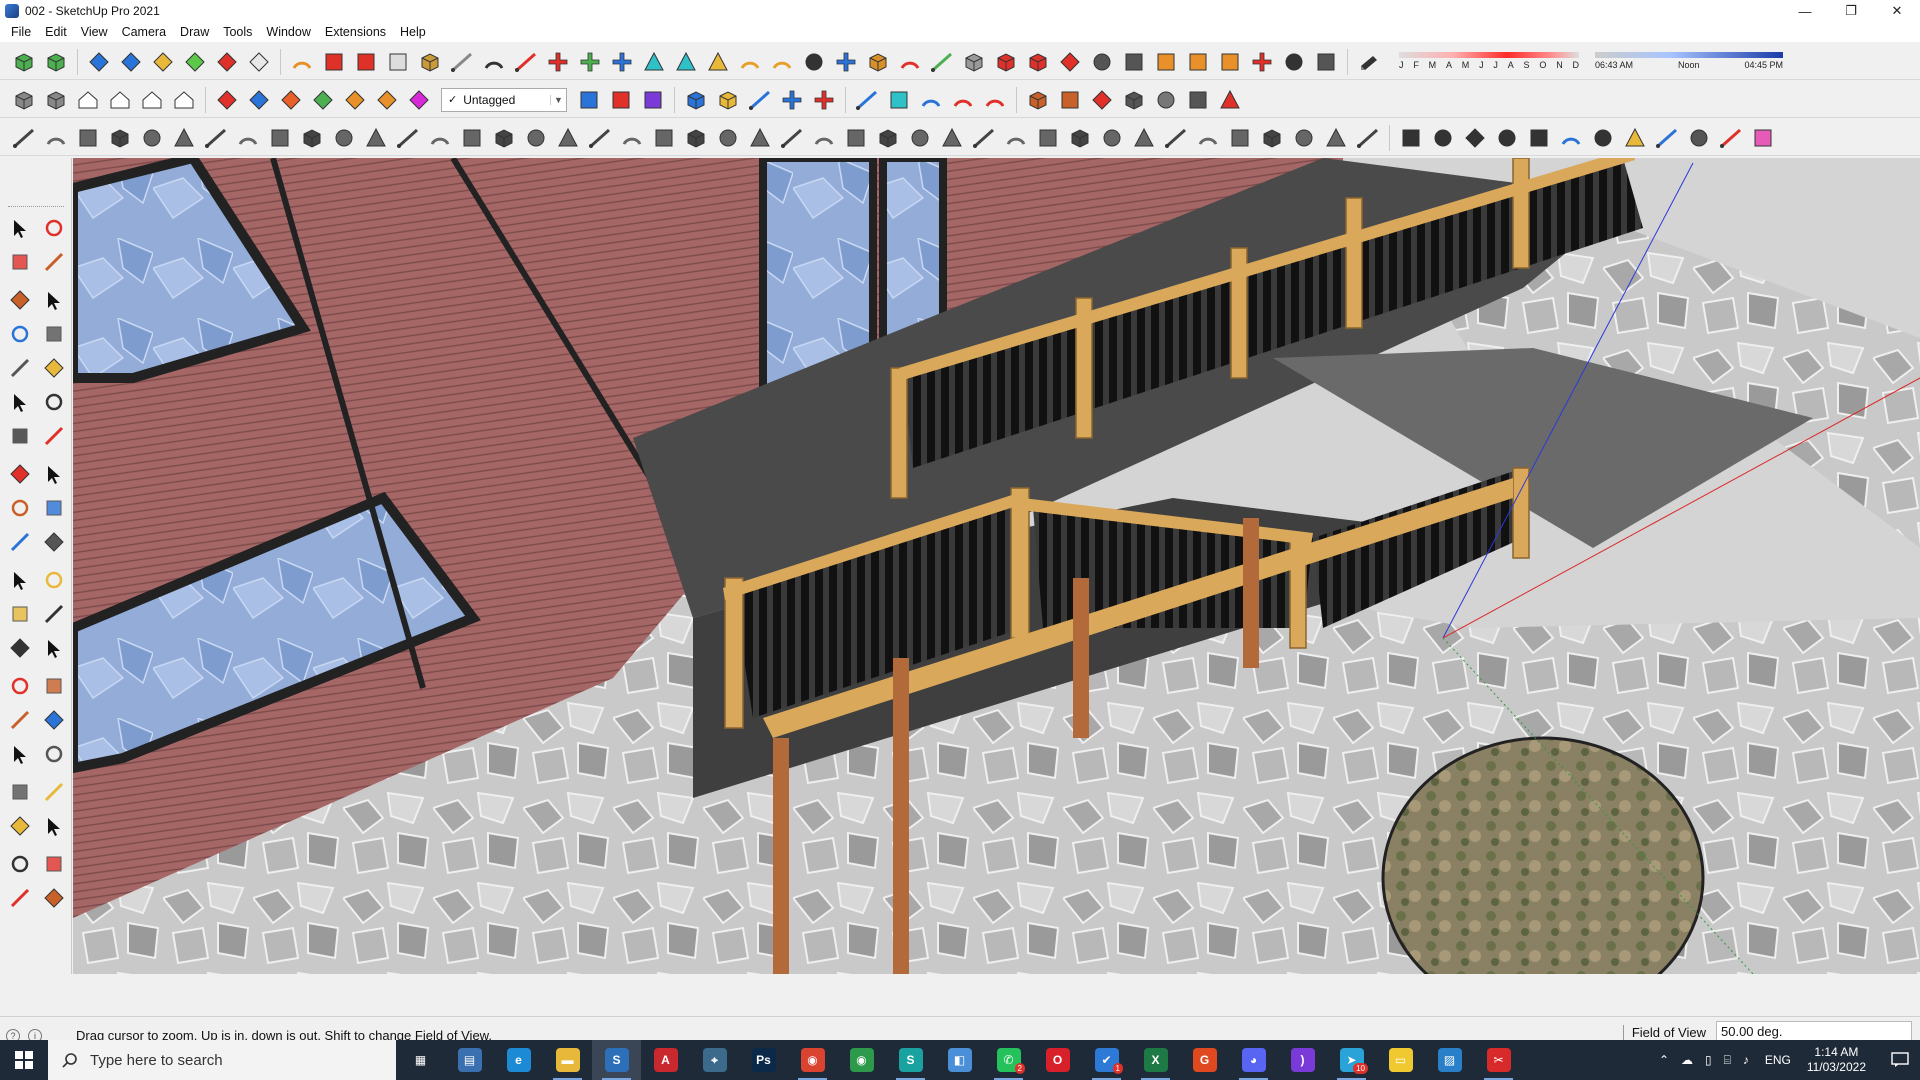 This screenshot has width=1920, height=1080. I want to click on offset-tool-icon, so click(54, 542).